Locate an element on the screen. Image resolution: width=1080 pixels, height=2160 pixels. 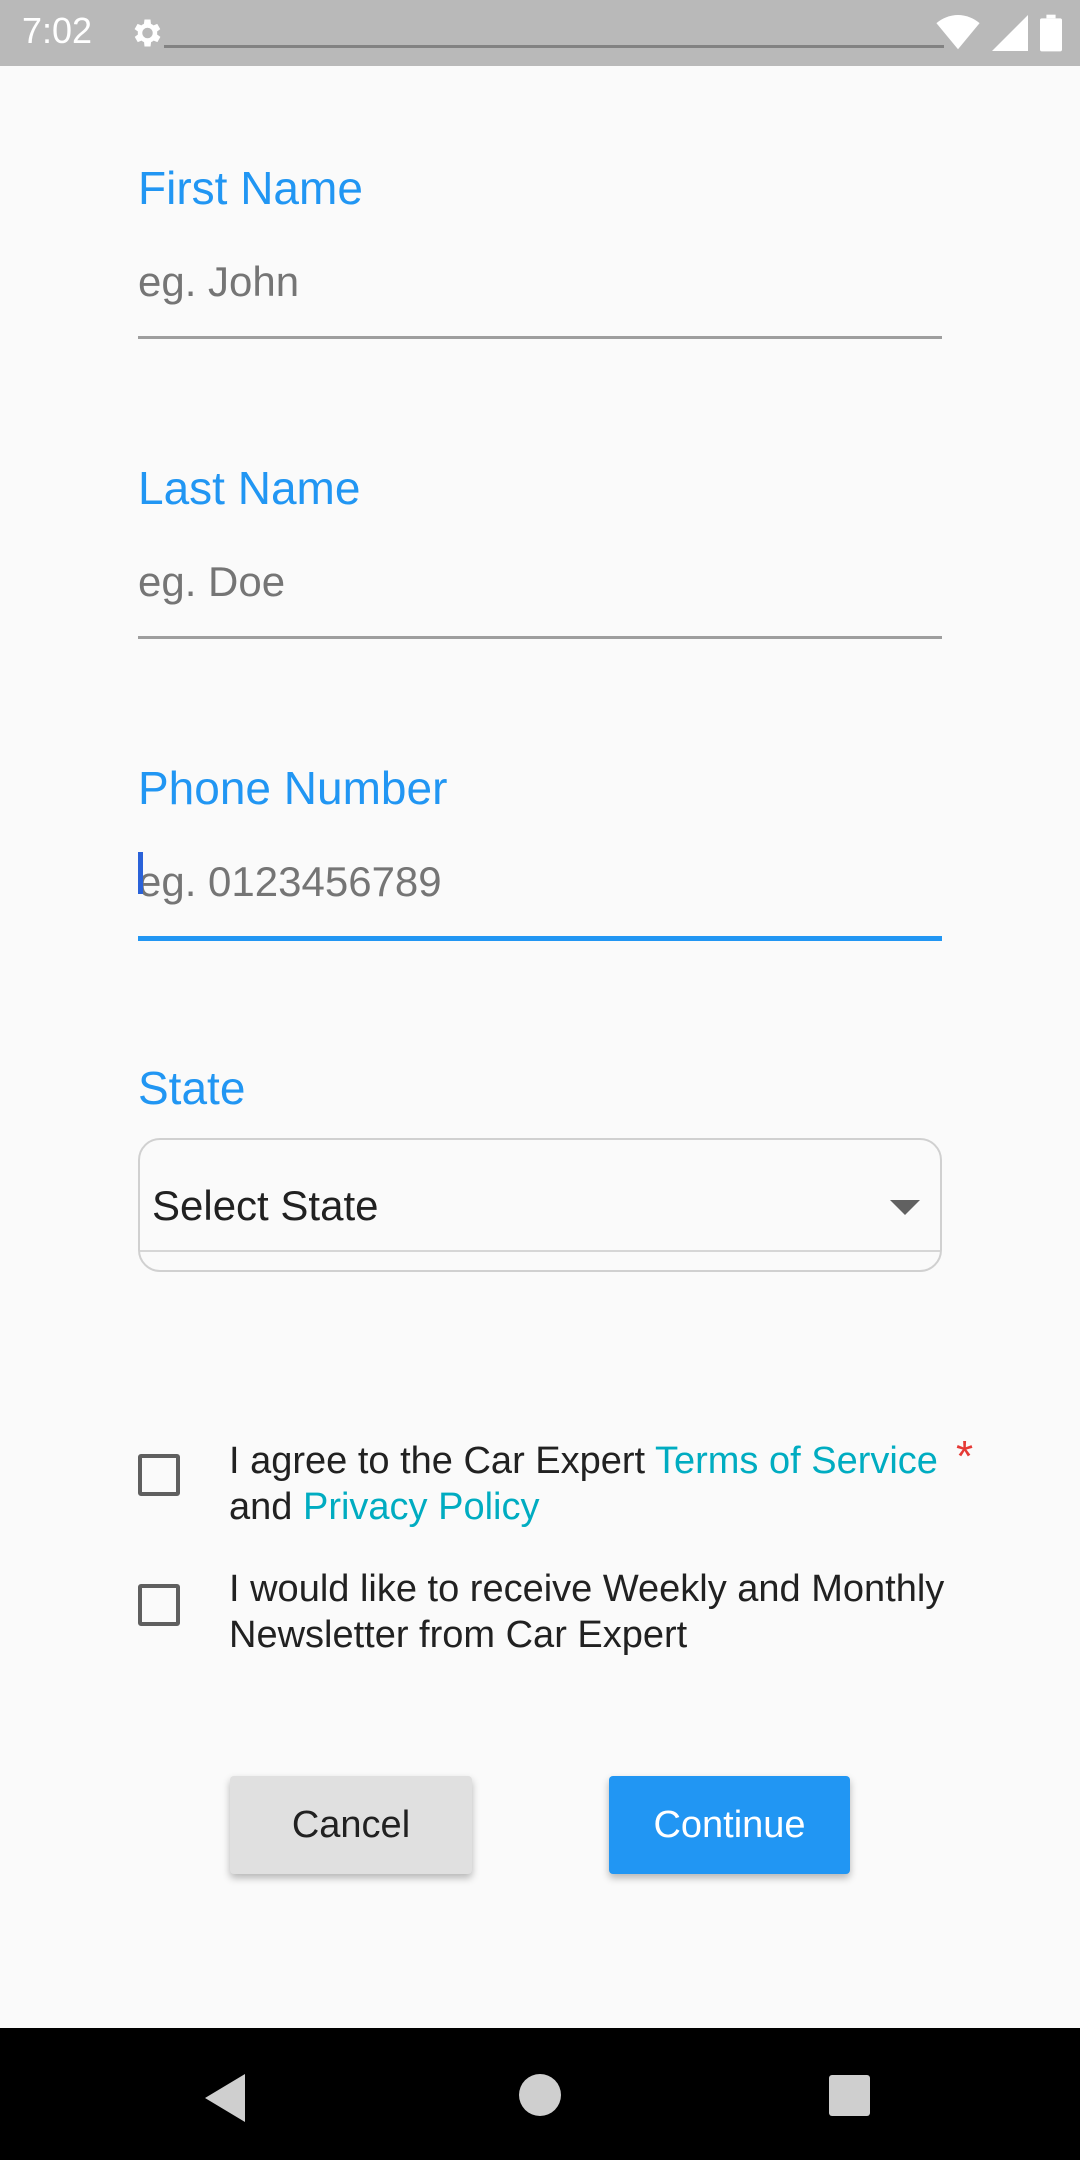
newsletter-checkbox is located at coordinates (159, 1605).